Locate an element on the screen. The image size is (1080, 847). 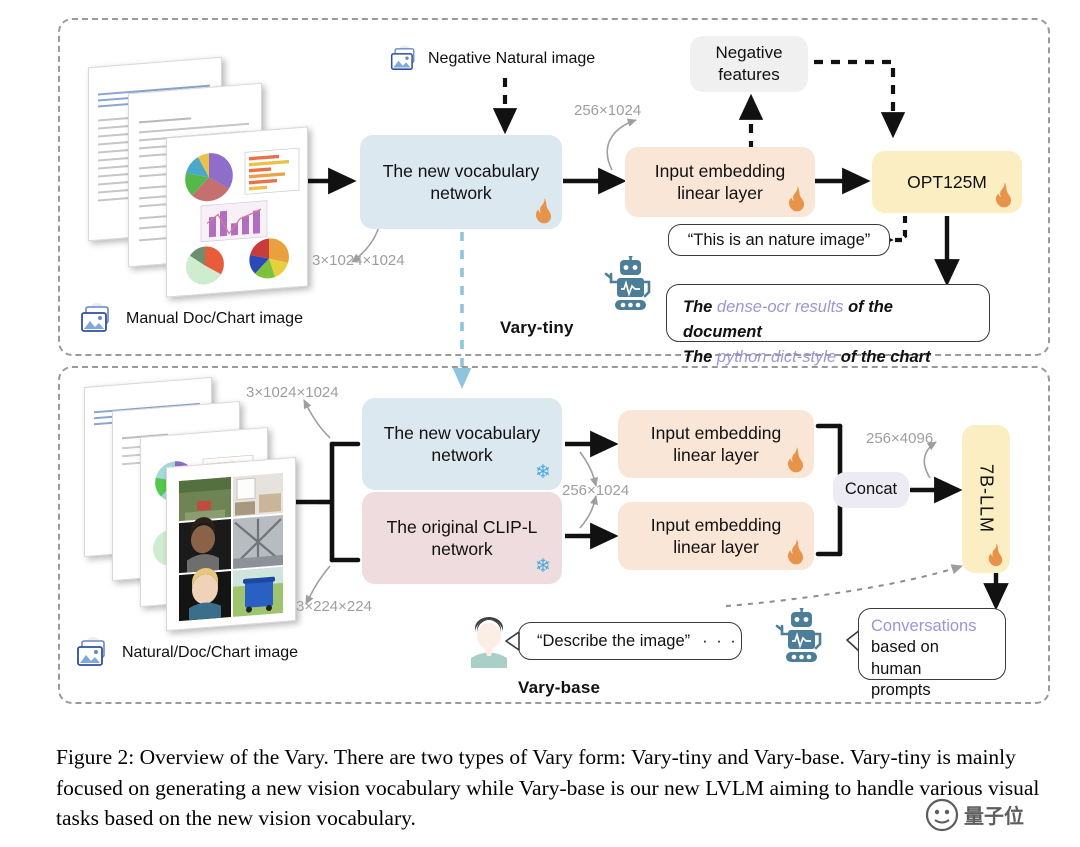
svg-text: 量子位 is located at coordinates (994, 816).